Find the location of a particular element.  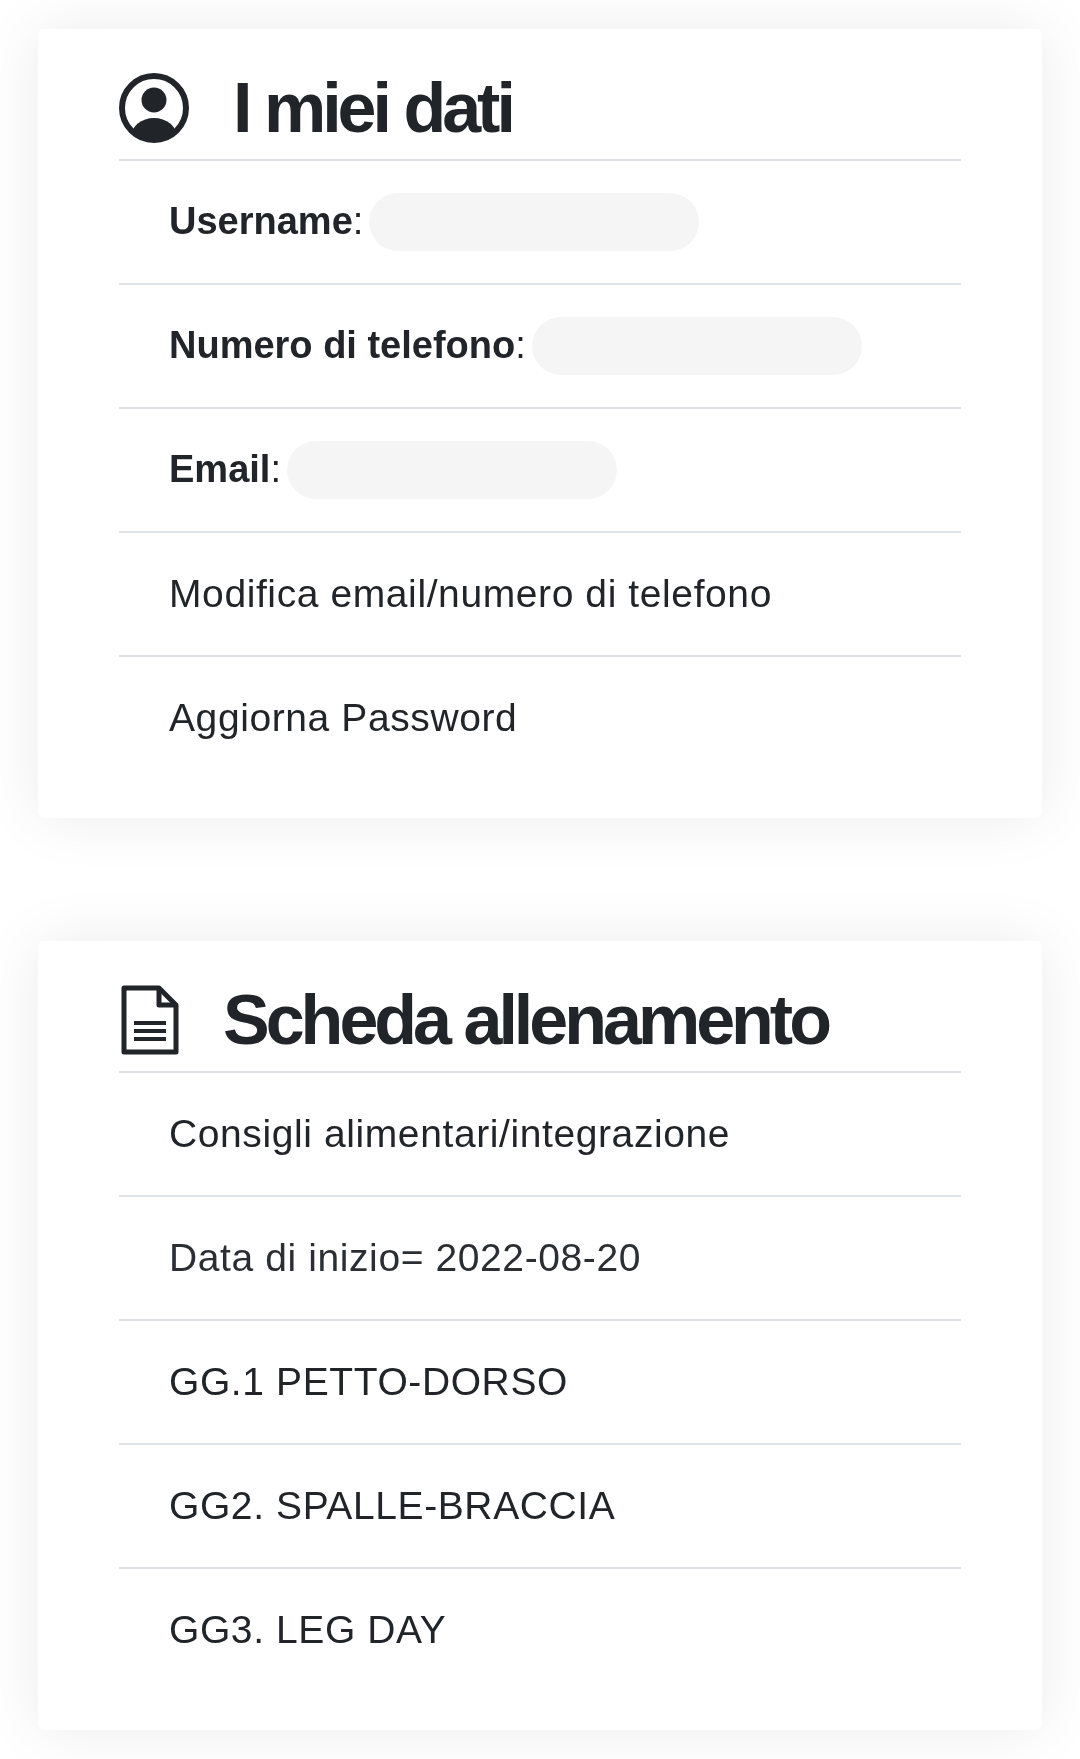

info-text: Data di inizio= 2022-08-20 is located at coordinates (405, 1257).